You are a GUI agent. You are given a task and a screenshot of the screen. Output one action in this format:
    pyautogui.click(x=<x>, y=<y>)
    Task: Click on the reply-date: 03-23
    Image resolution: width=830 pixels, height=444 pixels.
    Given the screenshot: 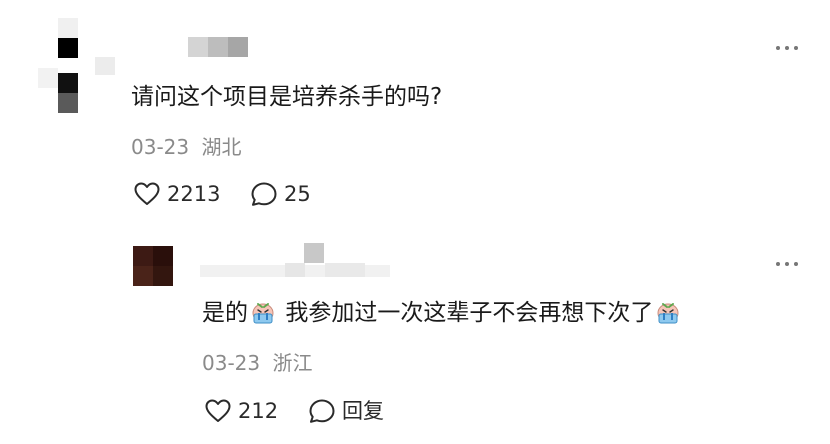 What is the action you would take?
    pyautogui.click(x=231, y=363)
    